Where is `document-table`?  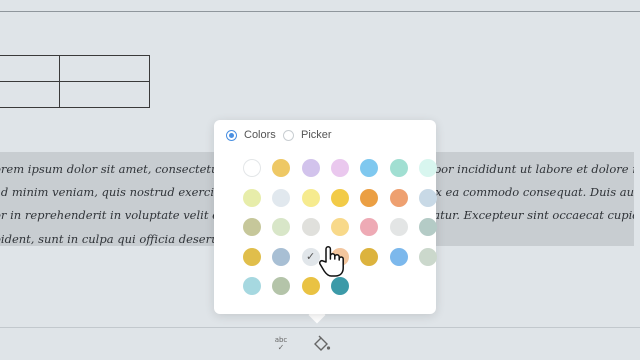 document-table is located at coordinates (75, 81).